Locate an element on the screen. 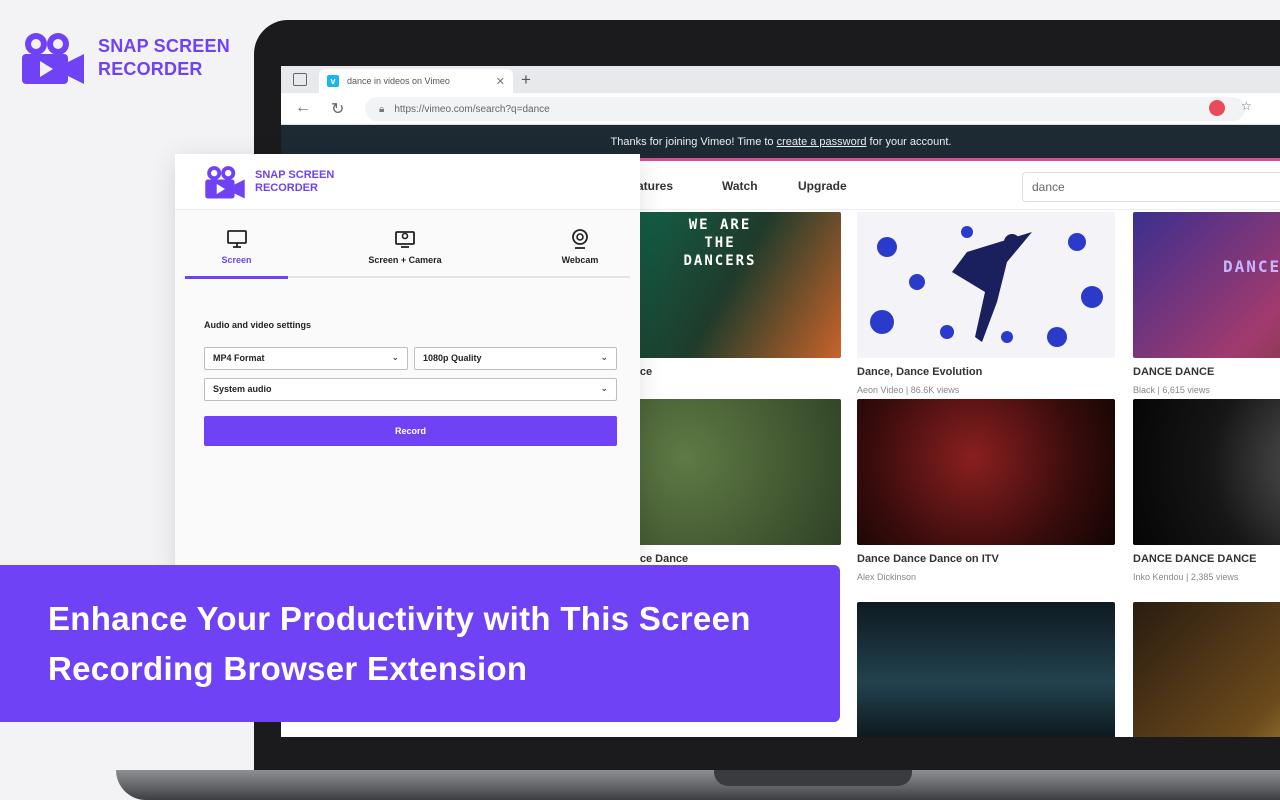  quality-select-value: 1080p Quality is located at coordinates (452, 358).